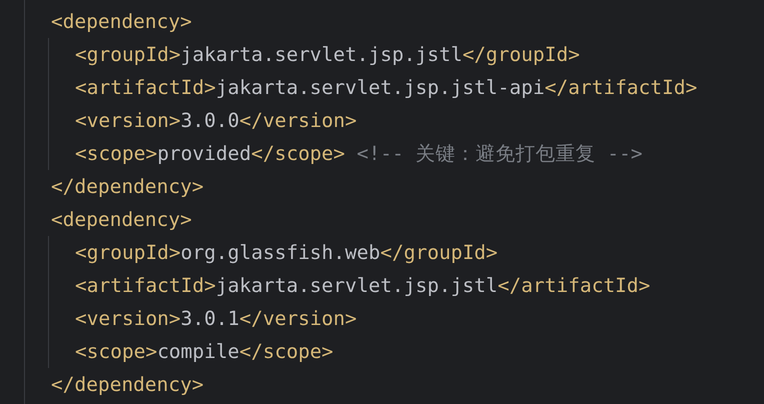 This screenshot has height=404, width=764. What do you see at coordinates (327, 55) in the screenshot?
I see `code-line: <groupId>jakarta.servlet.jsp.jstl</groupId>` at bounding box center [327, 55].